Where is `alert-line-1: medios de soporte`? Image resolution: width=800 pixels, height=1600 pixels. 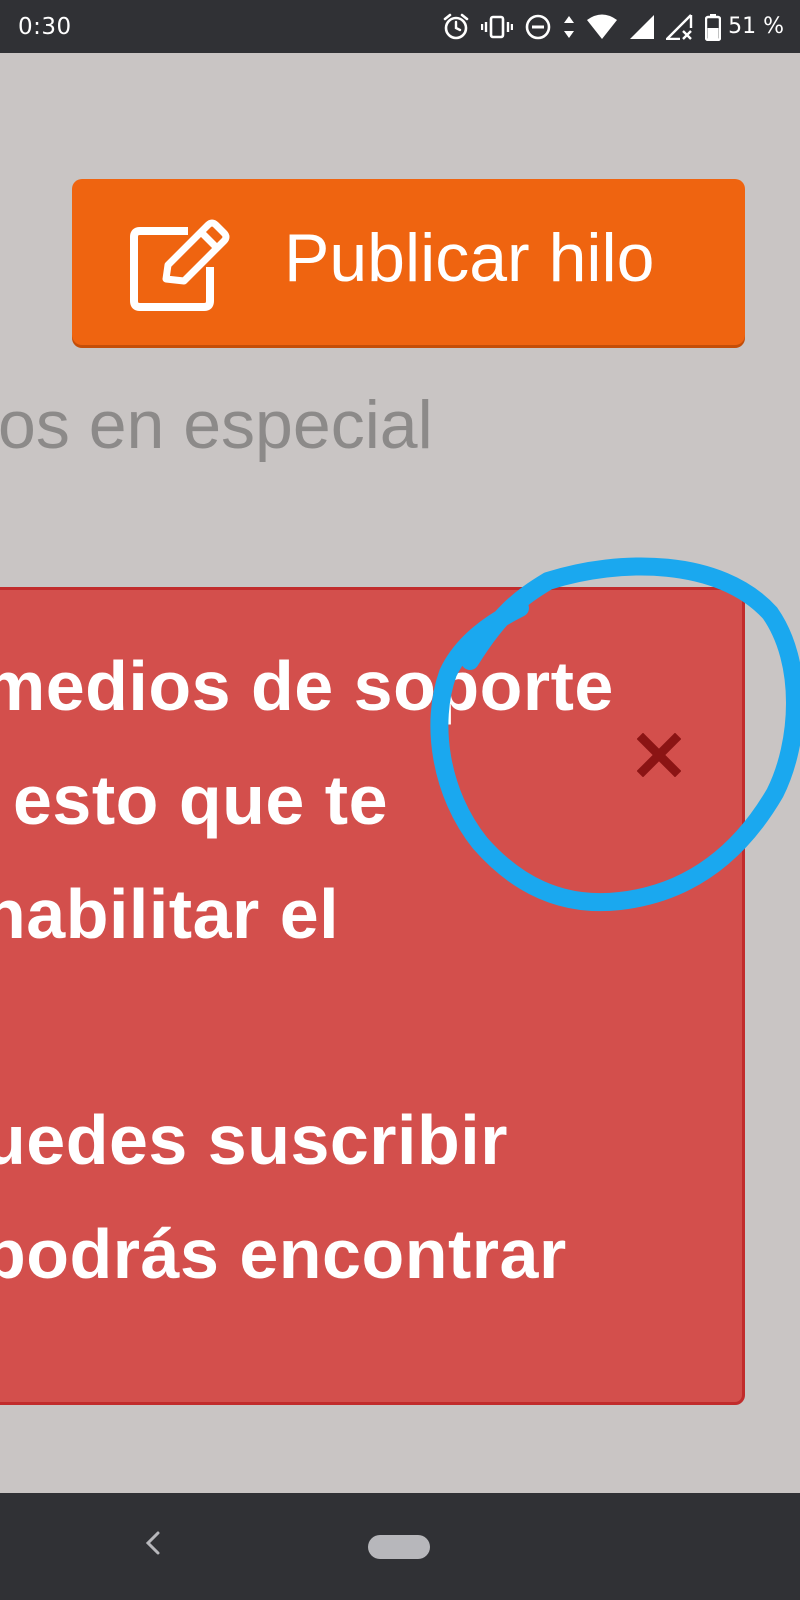 alert-line-1: medios de soporte is located at coordinates (307, 686).